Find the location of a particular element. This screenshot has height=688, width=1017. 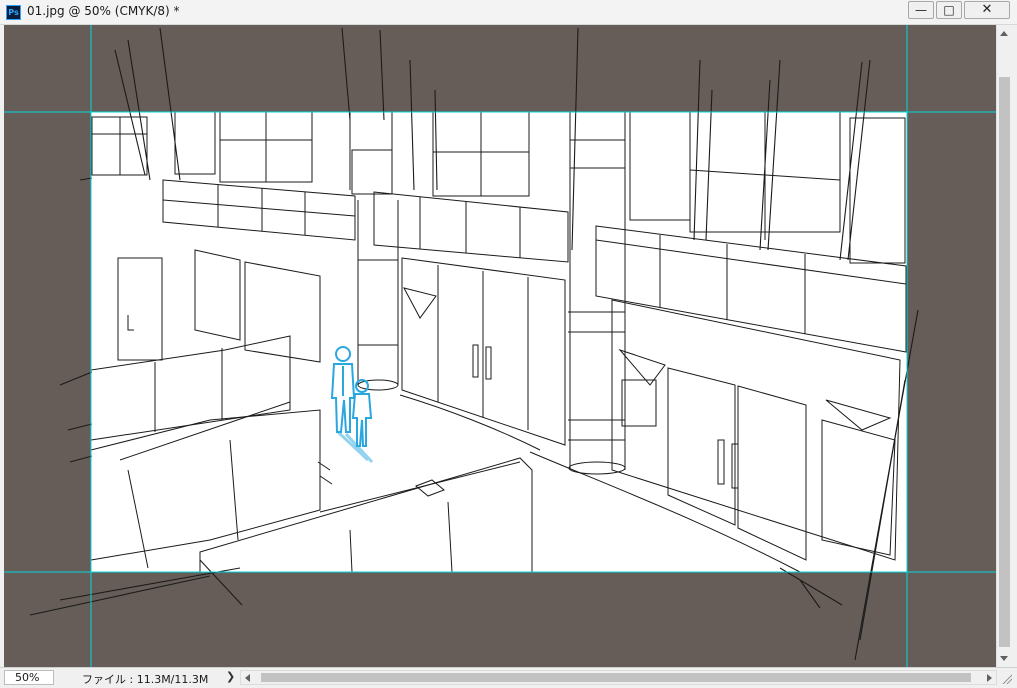

maximize-icon: □ is located at coordinates (949, 10).